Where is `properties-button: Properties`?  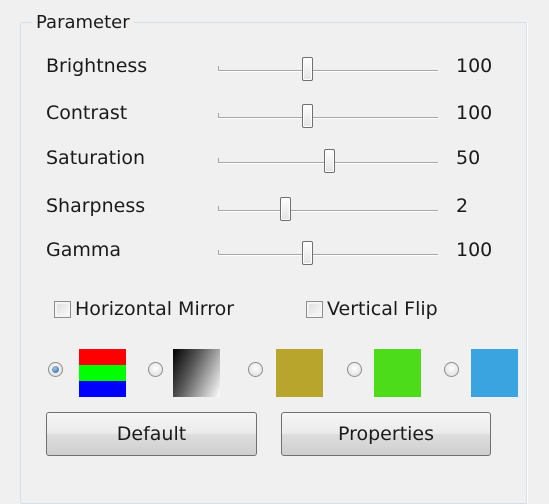
properties-button: Properties is located at coordinates (386, 434).